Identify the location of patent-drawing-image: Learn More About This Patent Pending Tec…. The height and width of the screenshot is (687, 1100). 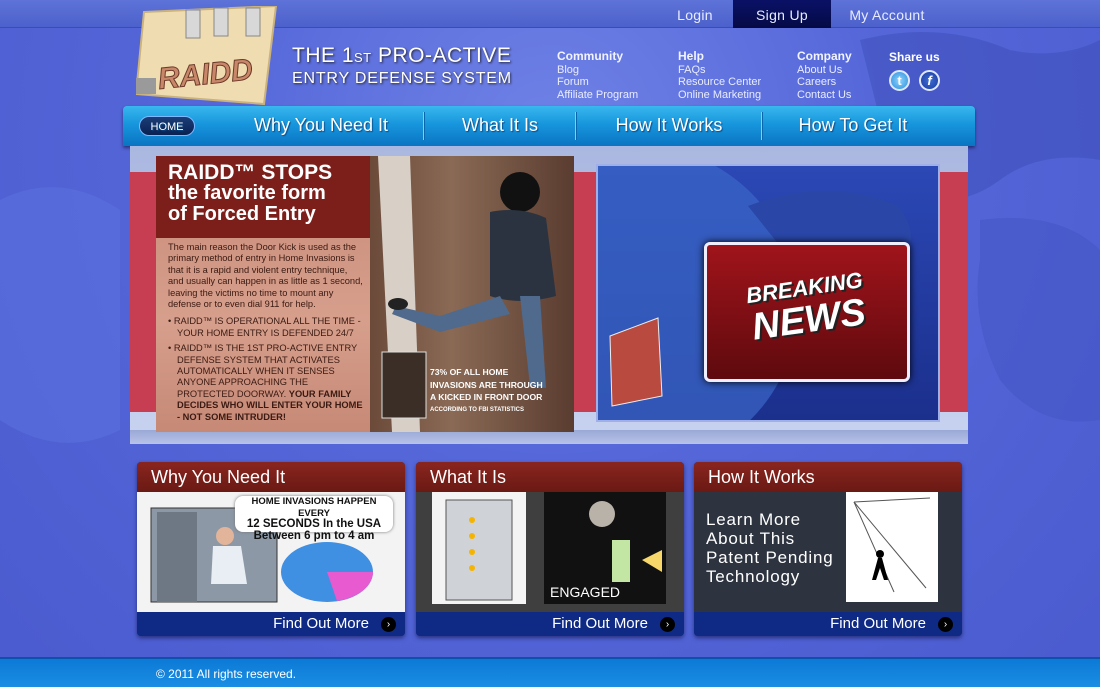
(828, 552).